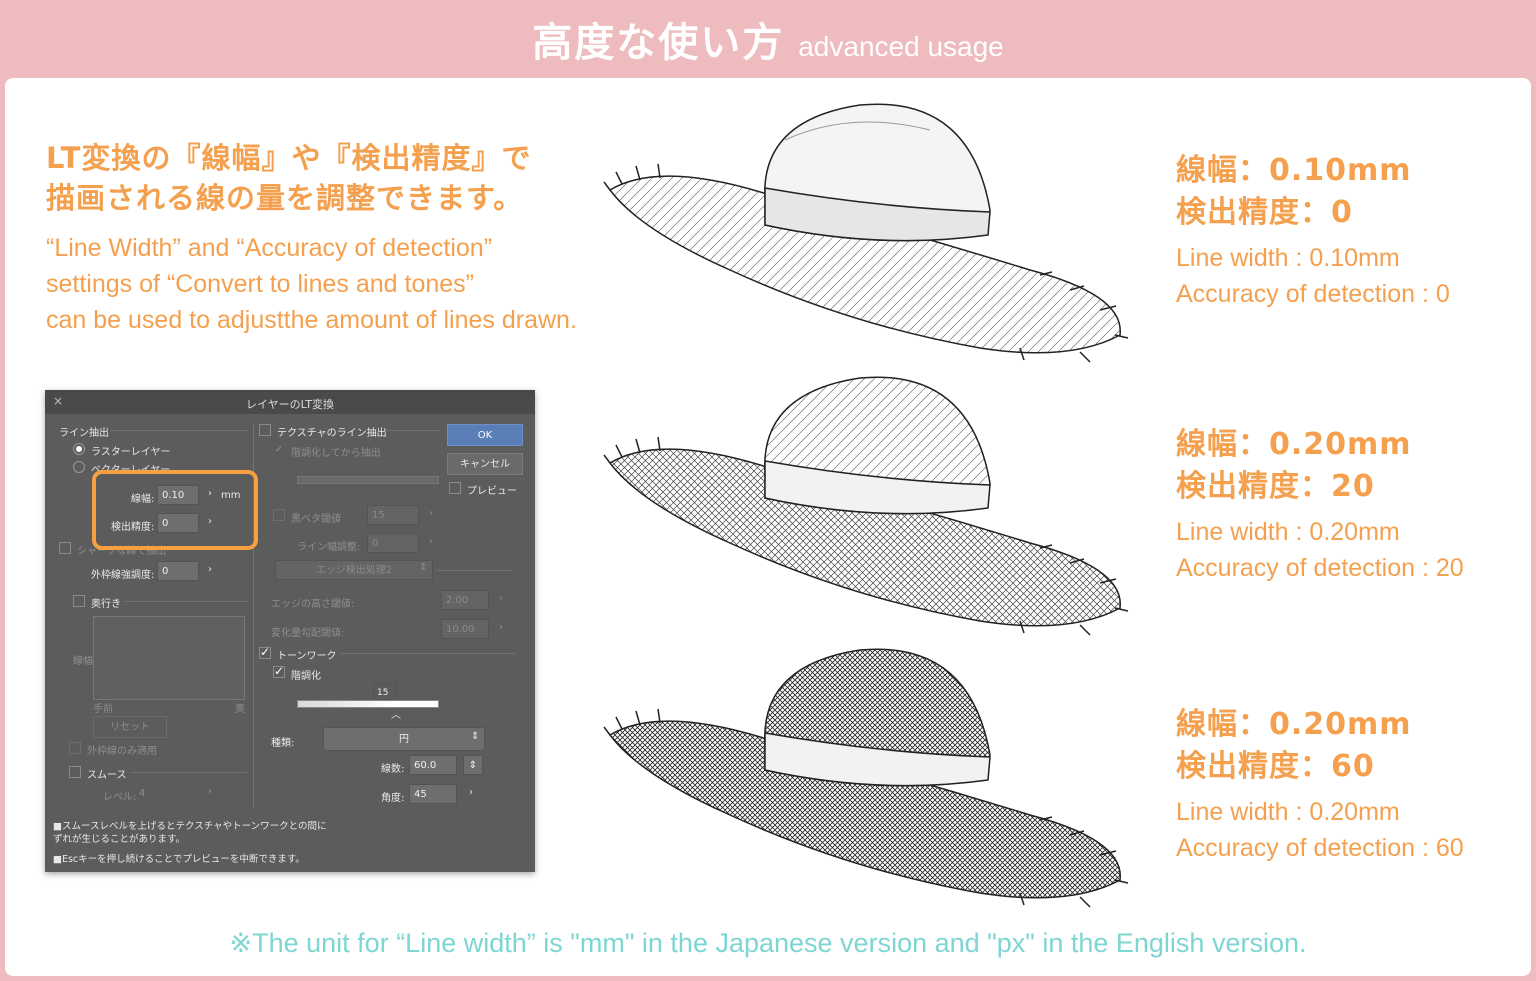 The height and width of the screenshot is (981, 1536). What do you see at coordinates (260, 284) in the screenshot?
I see `intro-en-line: settings of “Convert to lines and tones”` at bounding box center [260, 284].